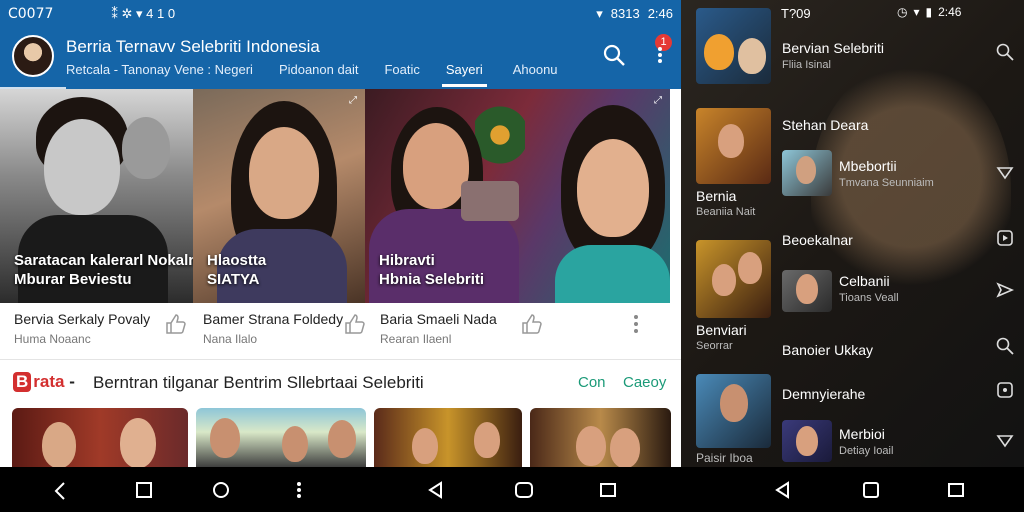 The height and width of the screenshot is (512, 1024). What do you see at coordinates (833, 48) in the screenshot?
I see `list-title: Bervian Selebriti` at bounding box center [833, 48].